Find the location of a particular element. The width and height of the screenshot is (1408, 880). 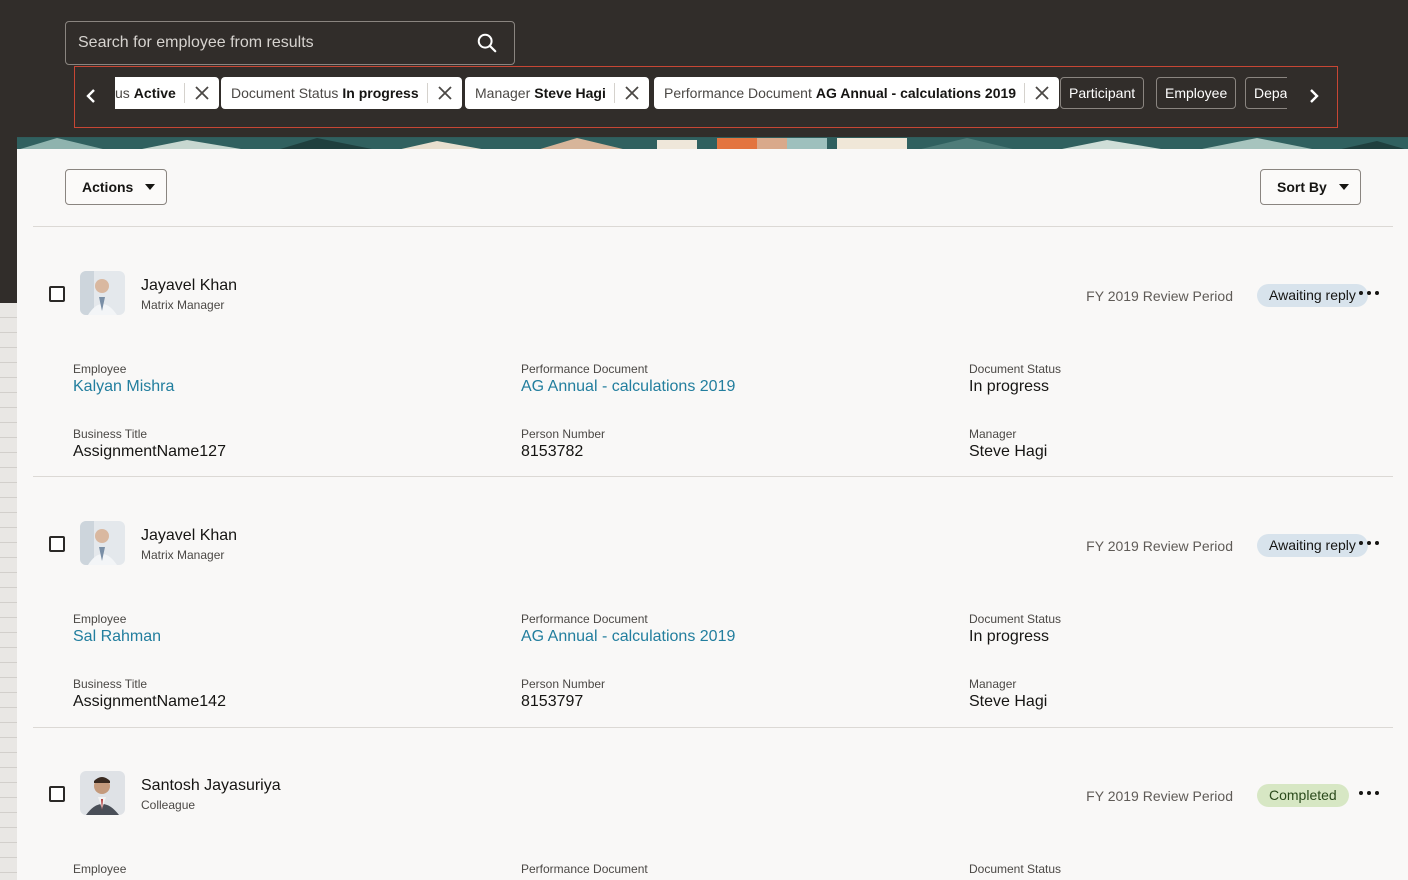

person-number-value: 8153782 is located at coordinates (552, 451).